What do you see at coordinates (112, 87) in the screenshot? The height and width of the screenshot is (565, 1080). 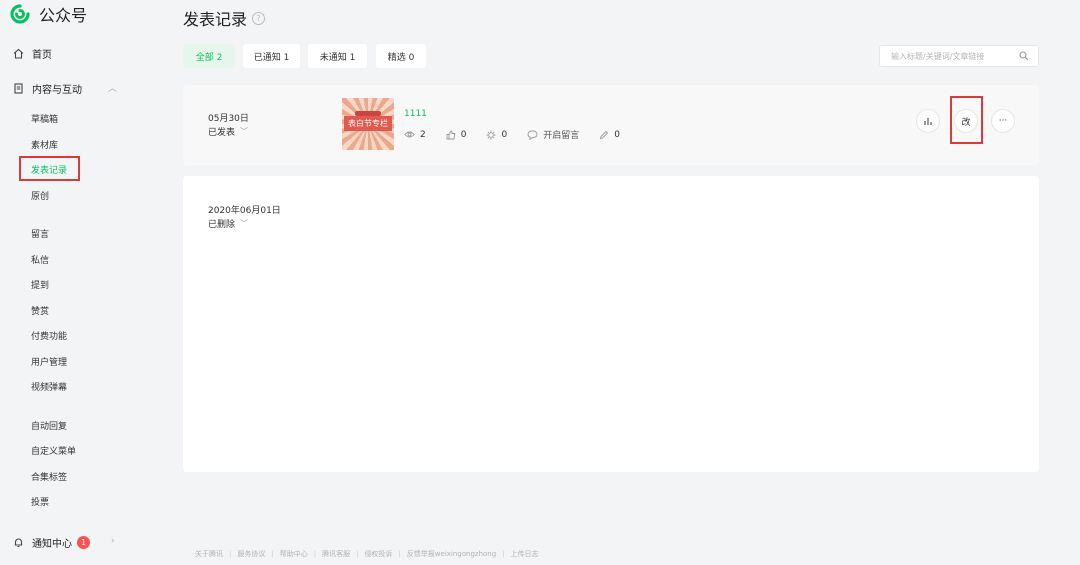 I see `chevron-up-icon: ︿` at bounding box center [112, 87].